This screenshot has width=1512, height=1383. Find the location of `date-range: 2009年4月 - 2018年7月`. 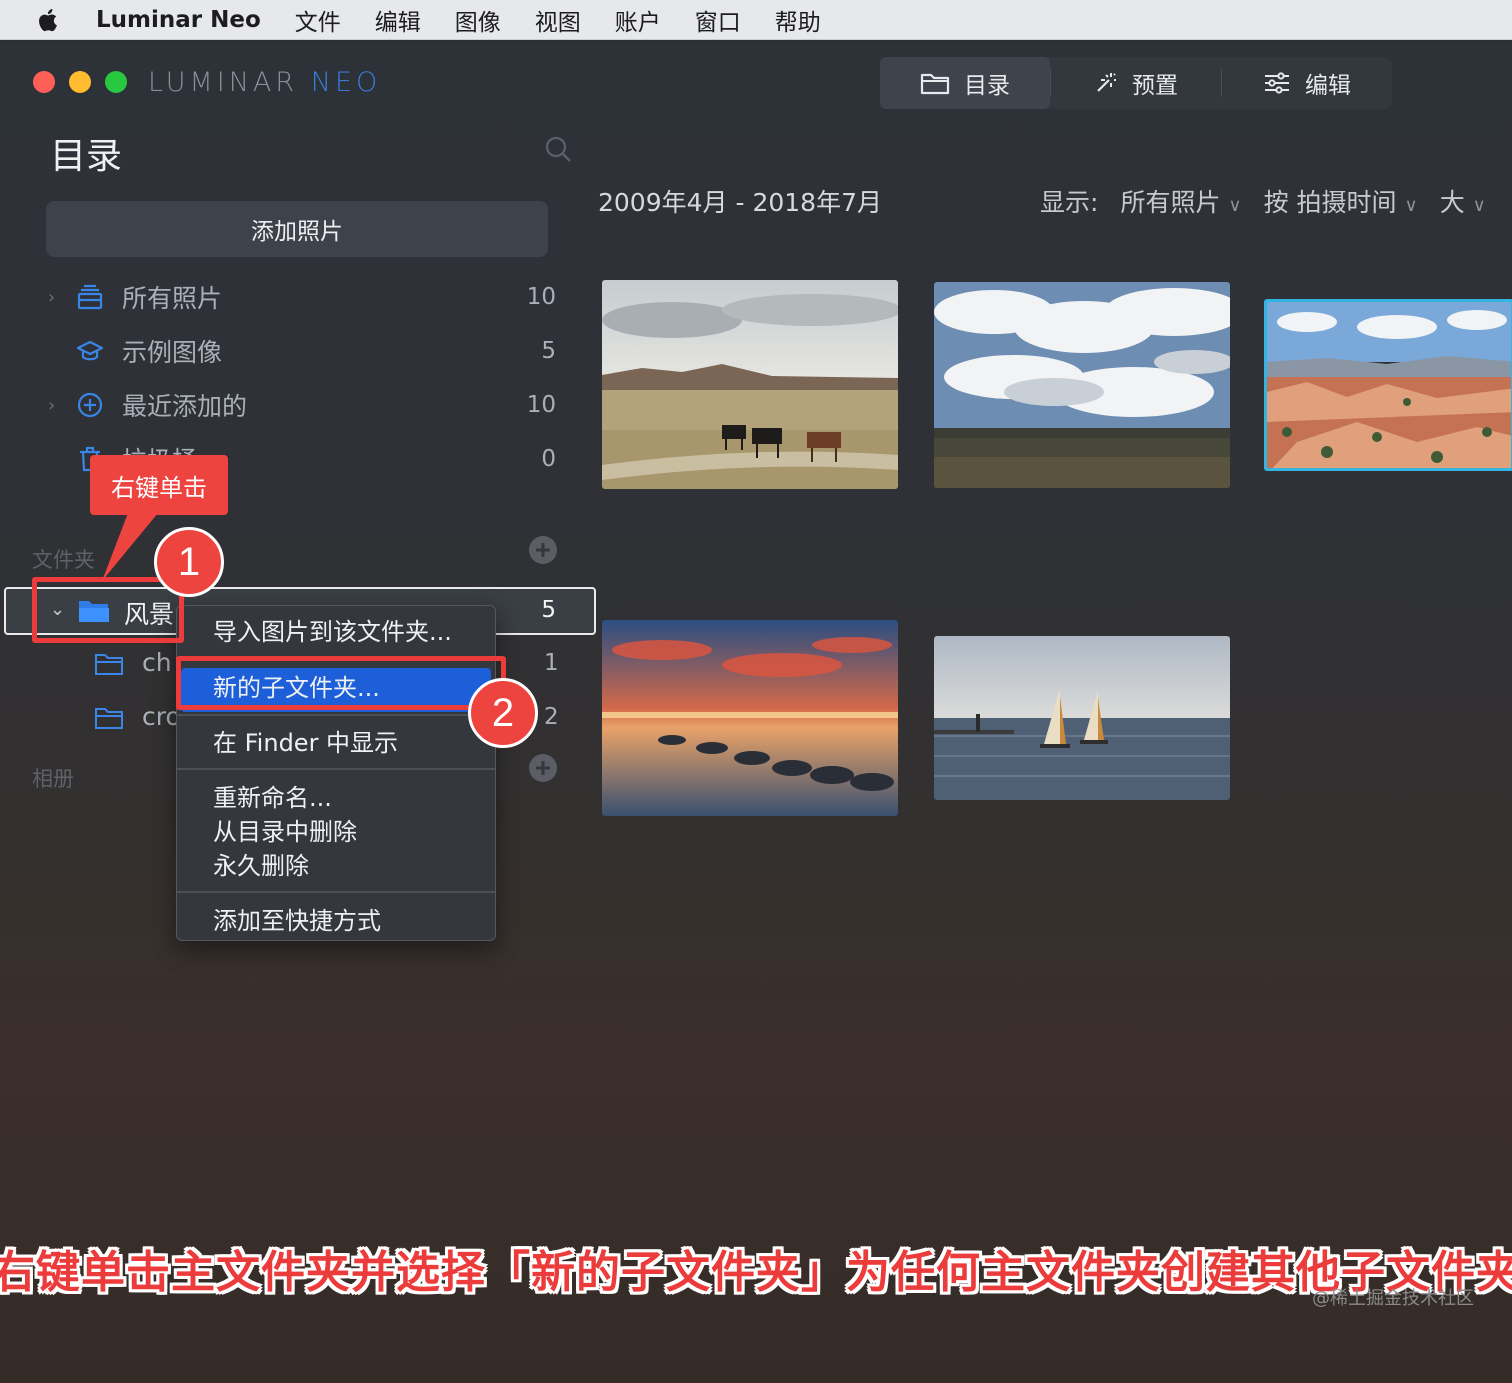

date-range: 2009年4月 - 2018年7月 is located at coordinates (740, 202).